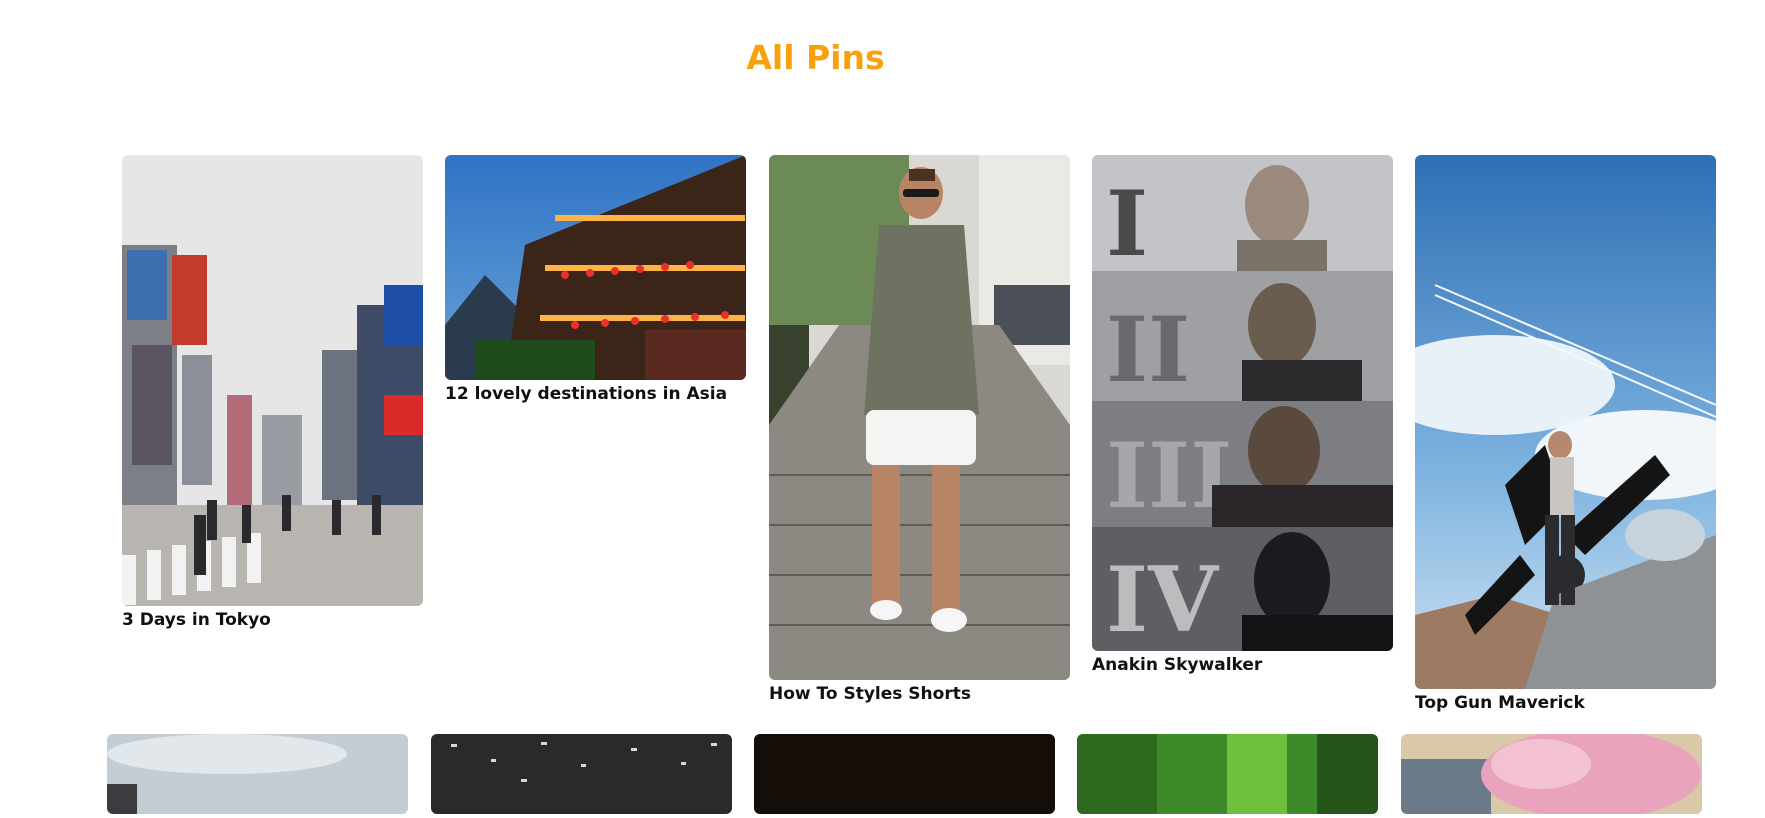 This screenshot has height=818, width=1765. I want to click on page-title: All Pins, so click(815, 57).